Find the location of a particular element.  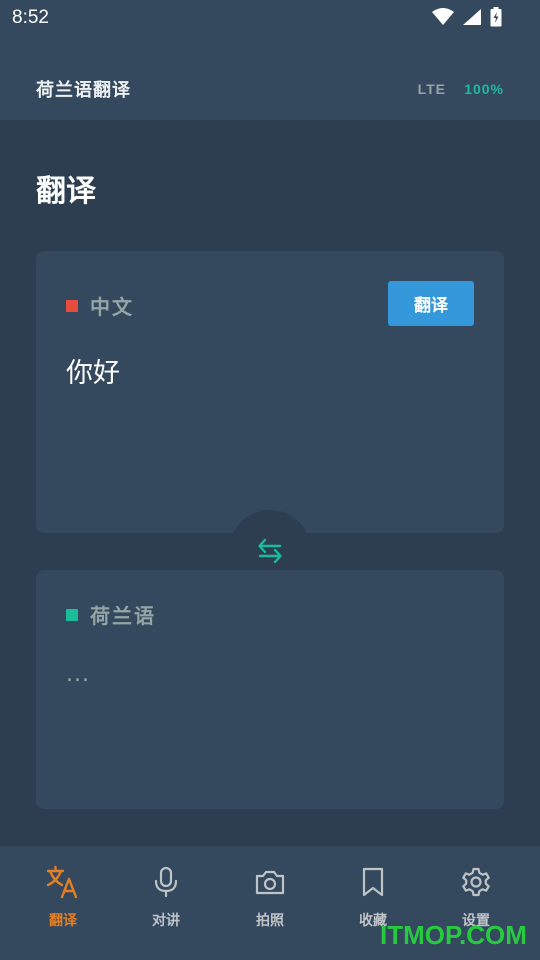

settings-icon is located at coordinates (476, 882).